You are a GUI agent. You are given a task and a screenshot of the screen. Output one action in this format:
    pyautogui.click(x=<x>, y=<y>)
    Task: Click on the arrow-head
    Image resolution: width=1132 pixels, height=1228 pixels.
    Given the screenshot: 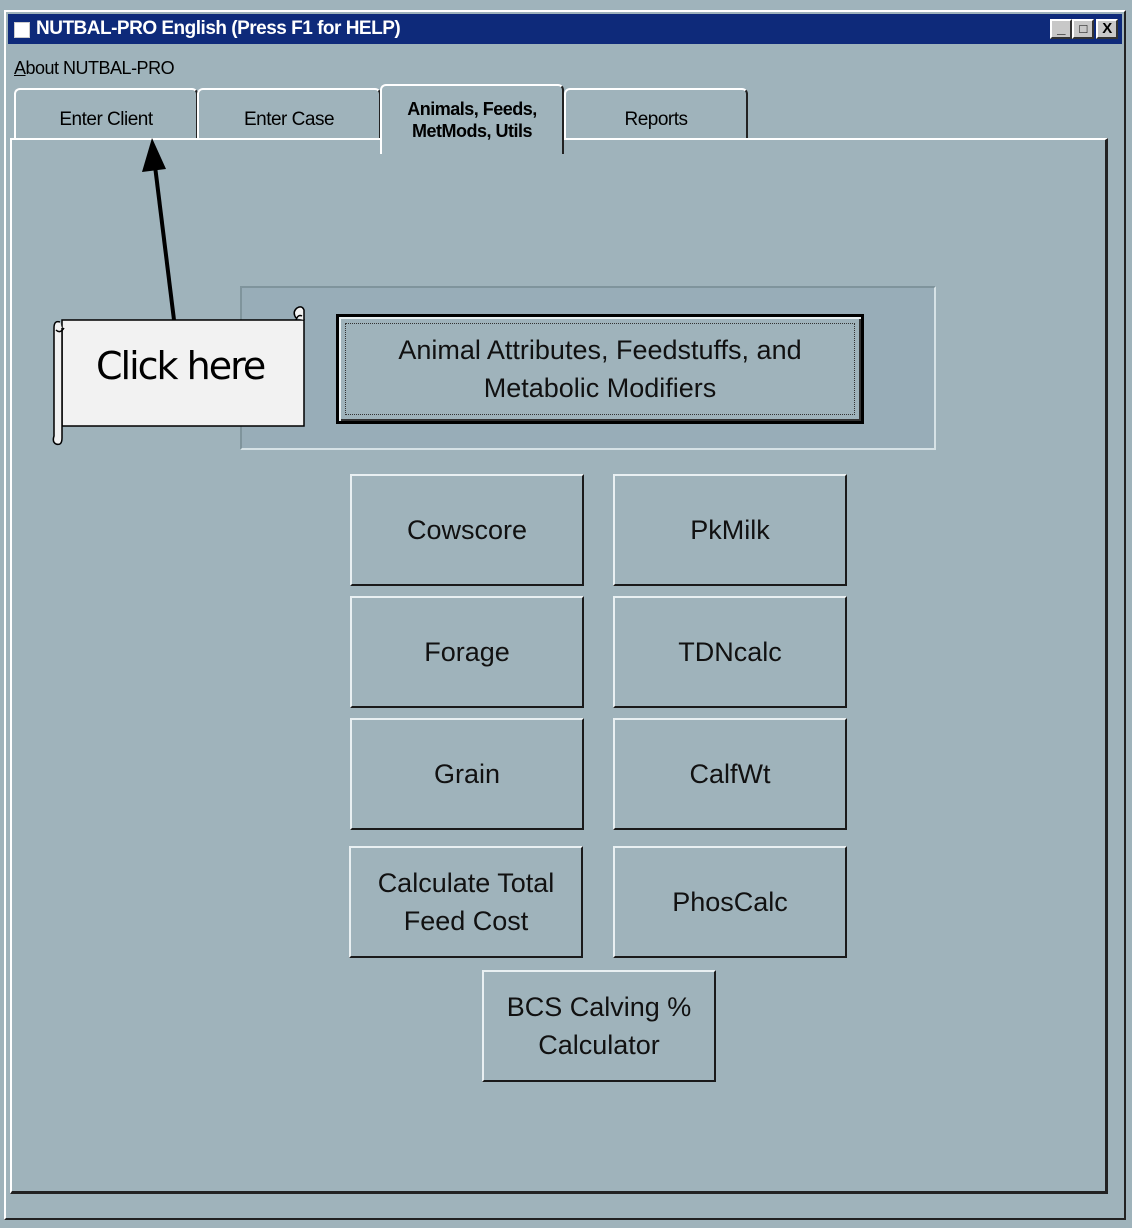 What is the action you would take?
    pyautogui.click(x=154, y=155)
    